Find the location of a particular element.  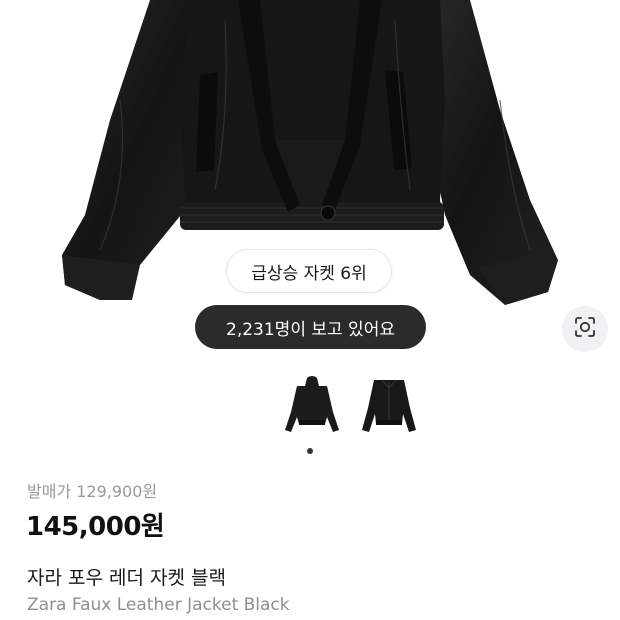

visual-search-icon is located at coordinates (585, 329).